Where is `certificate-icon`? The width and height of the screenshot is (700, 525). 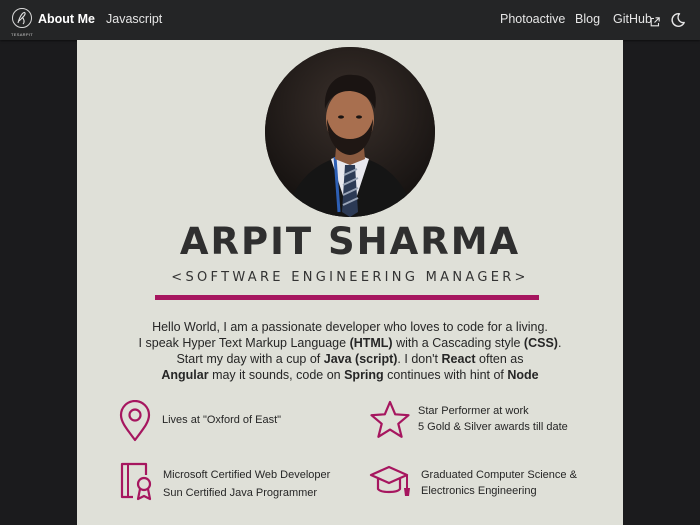
certificate-icon is located at coordinates (136, 481).